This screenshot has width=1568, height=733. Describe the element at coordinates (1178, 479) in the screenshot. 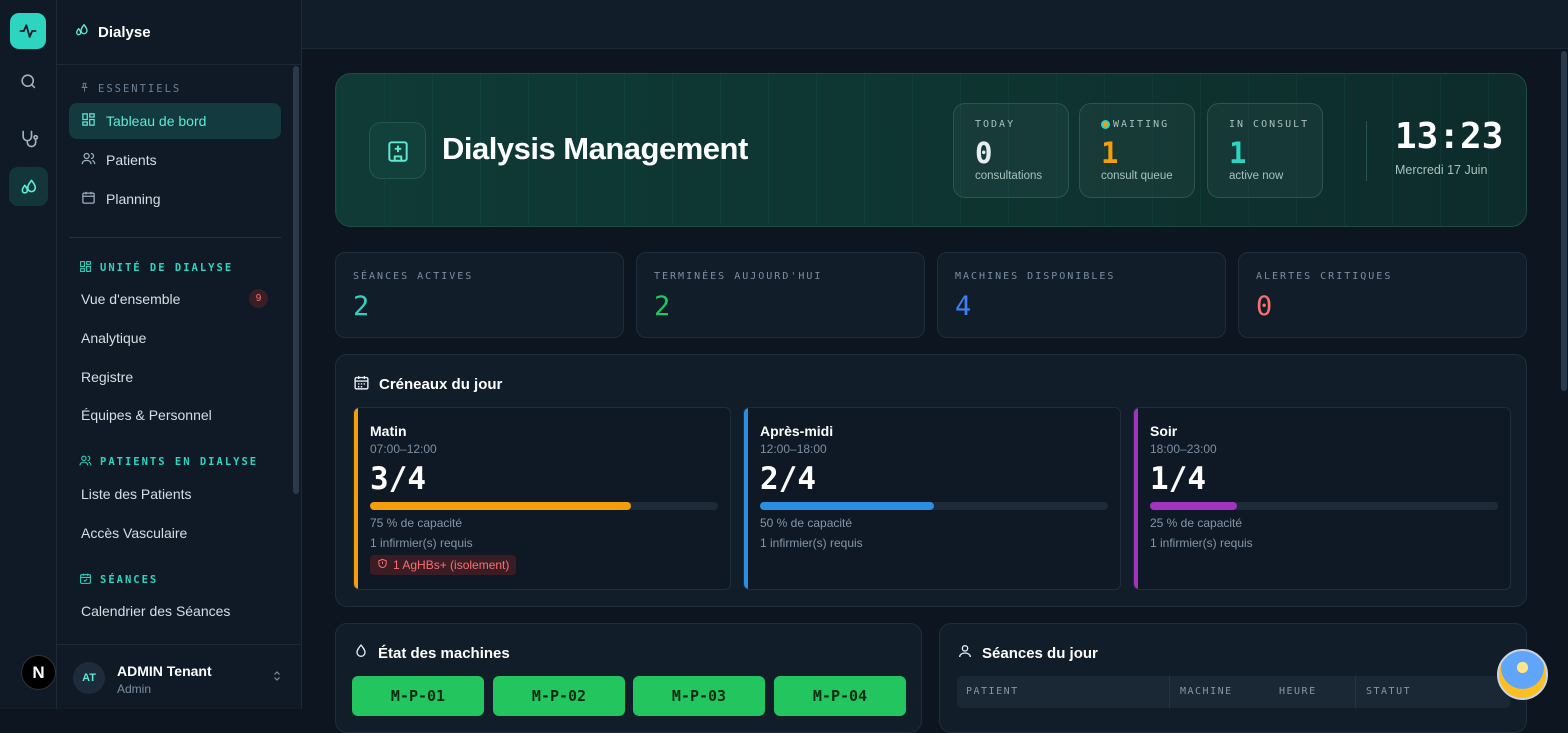

I see `slot-count: 1/4` at that location.